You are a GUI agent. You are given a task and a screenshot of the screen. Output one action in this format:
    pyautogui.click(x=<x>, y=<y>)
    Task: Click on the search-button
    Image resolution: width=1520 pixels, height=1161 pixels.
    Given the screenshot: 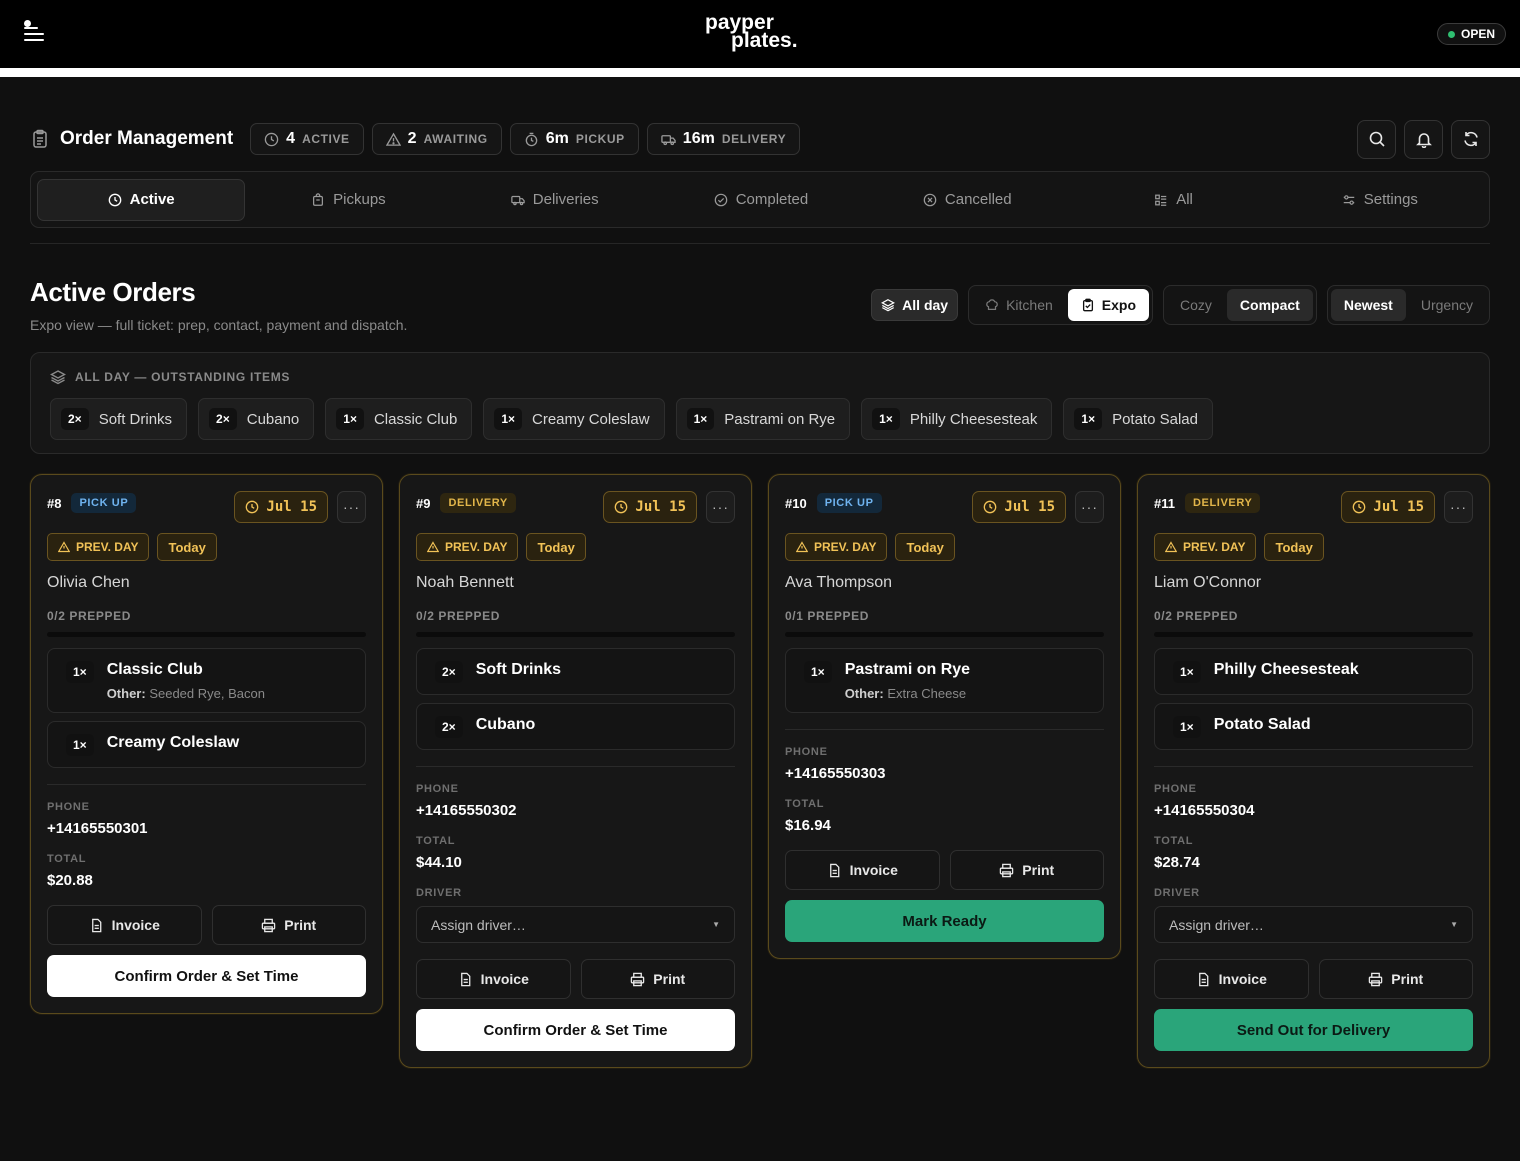 What is the action you would take?
    pyautogui.click(x=1376, y=139)
    